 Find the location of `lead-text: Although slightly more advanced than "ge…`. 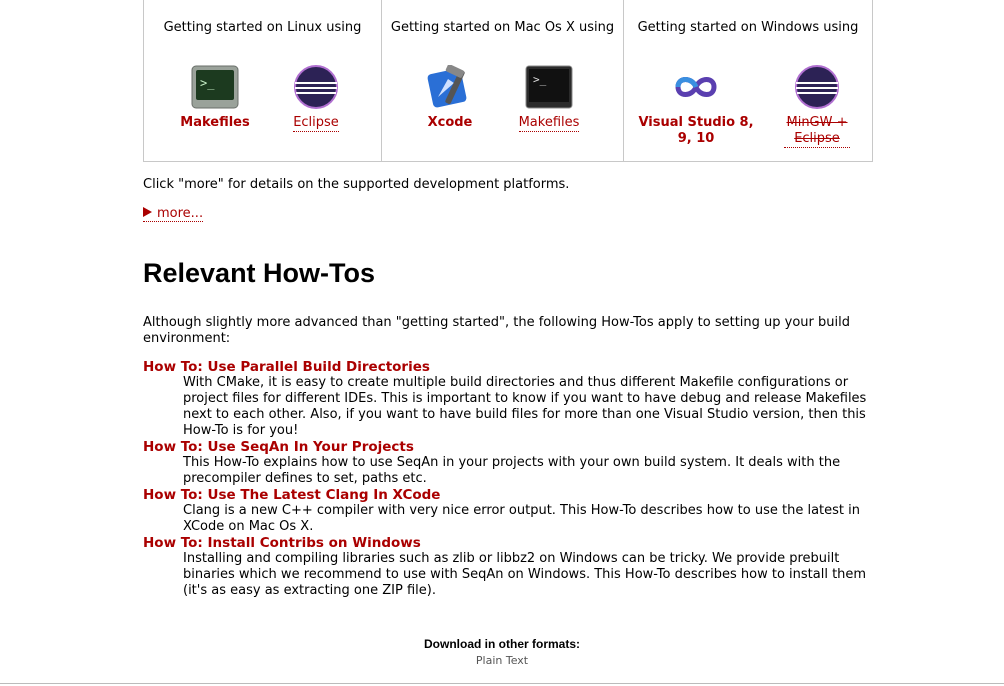

lead-text: Although slightly more advanced than "ge… is located at coordinates (496, 330).